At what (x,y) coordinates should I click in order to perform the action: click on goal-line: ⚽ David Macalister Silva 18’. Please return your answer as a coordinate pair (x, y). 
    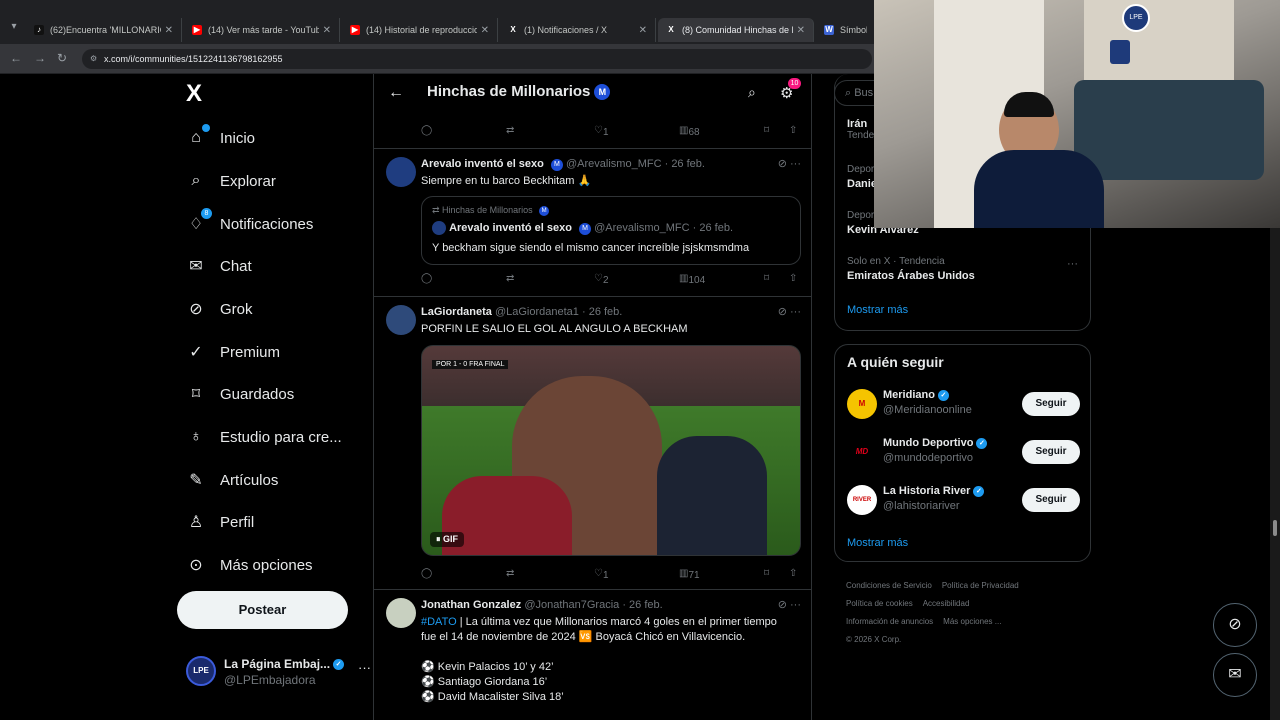
    Looking at the image, I should click on (492, 697).